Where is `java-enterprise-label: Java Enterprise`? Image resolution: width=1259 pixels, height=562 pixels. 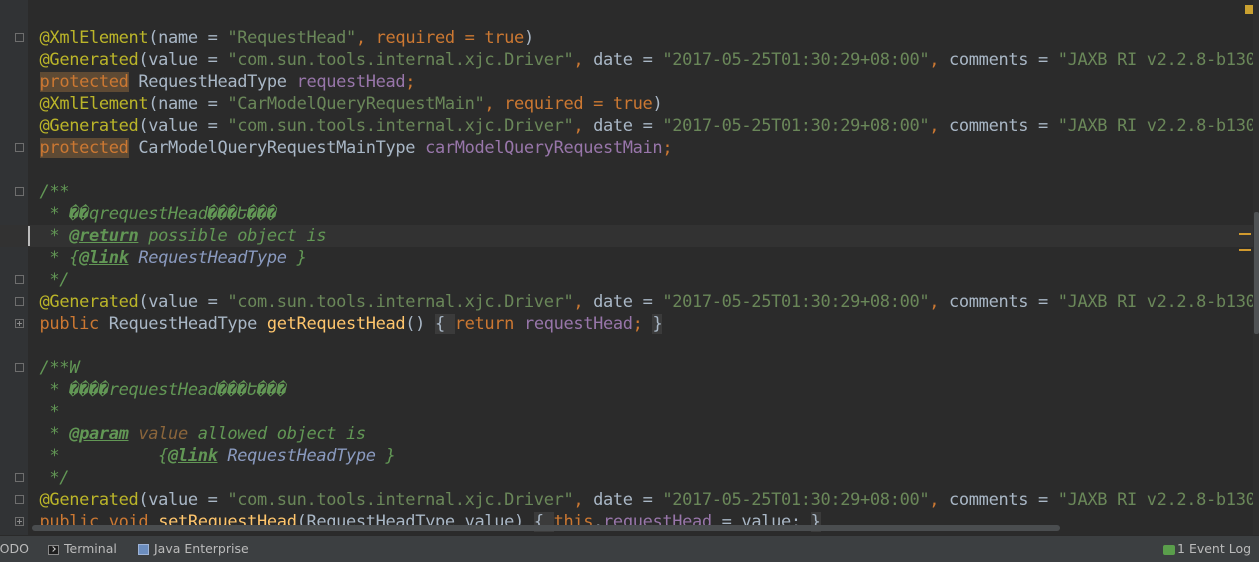
java-enterprise-label: Java Enterprise is located at coordinates (201, 548).